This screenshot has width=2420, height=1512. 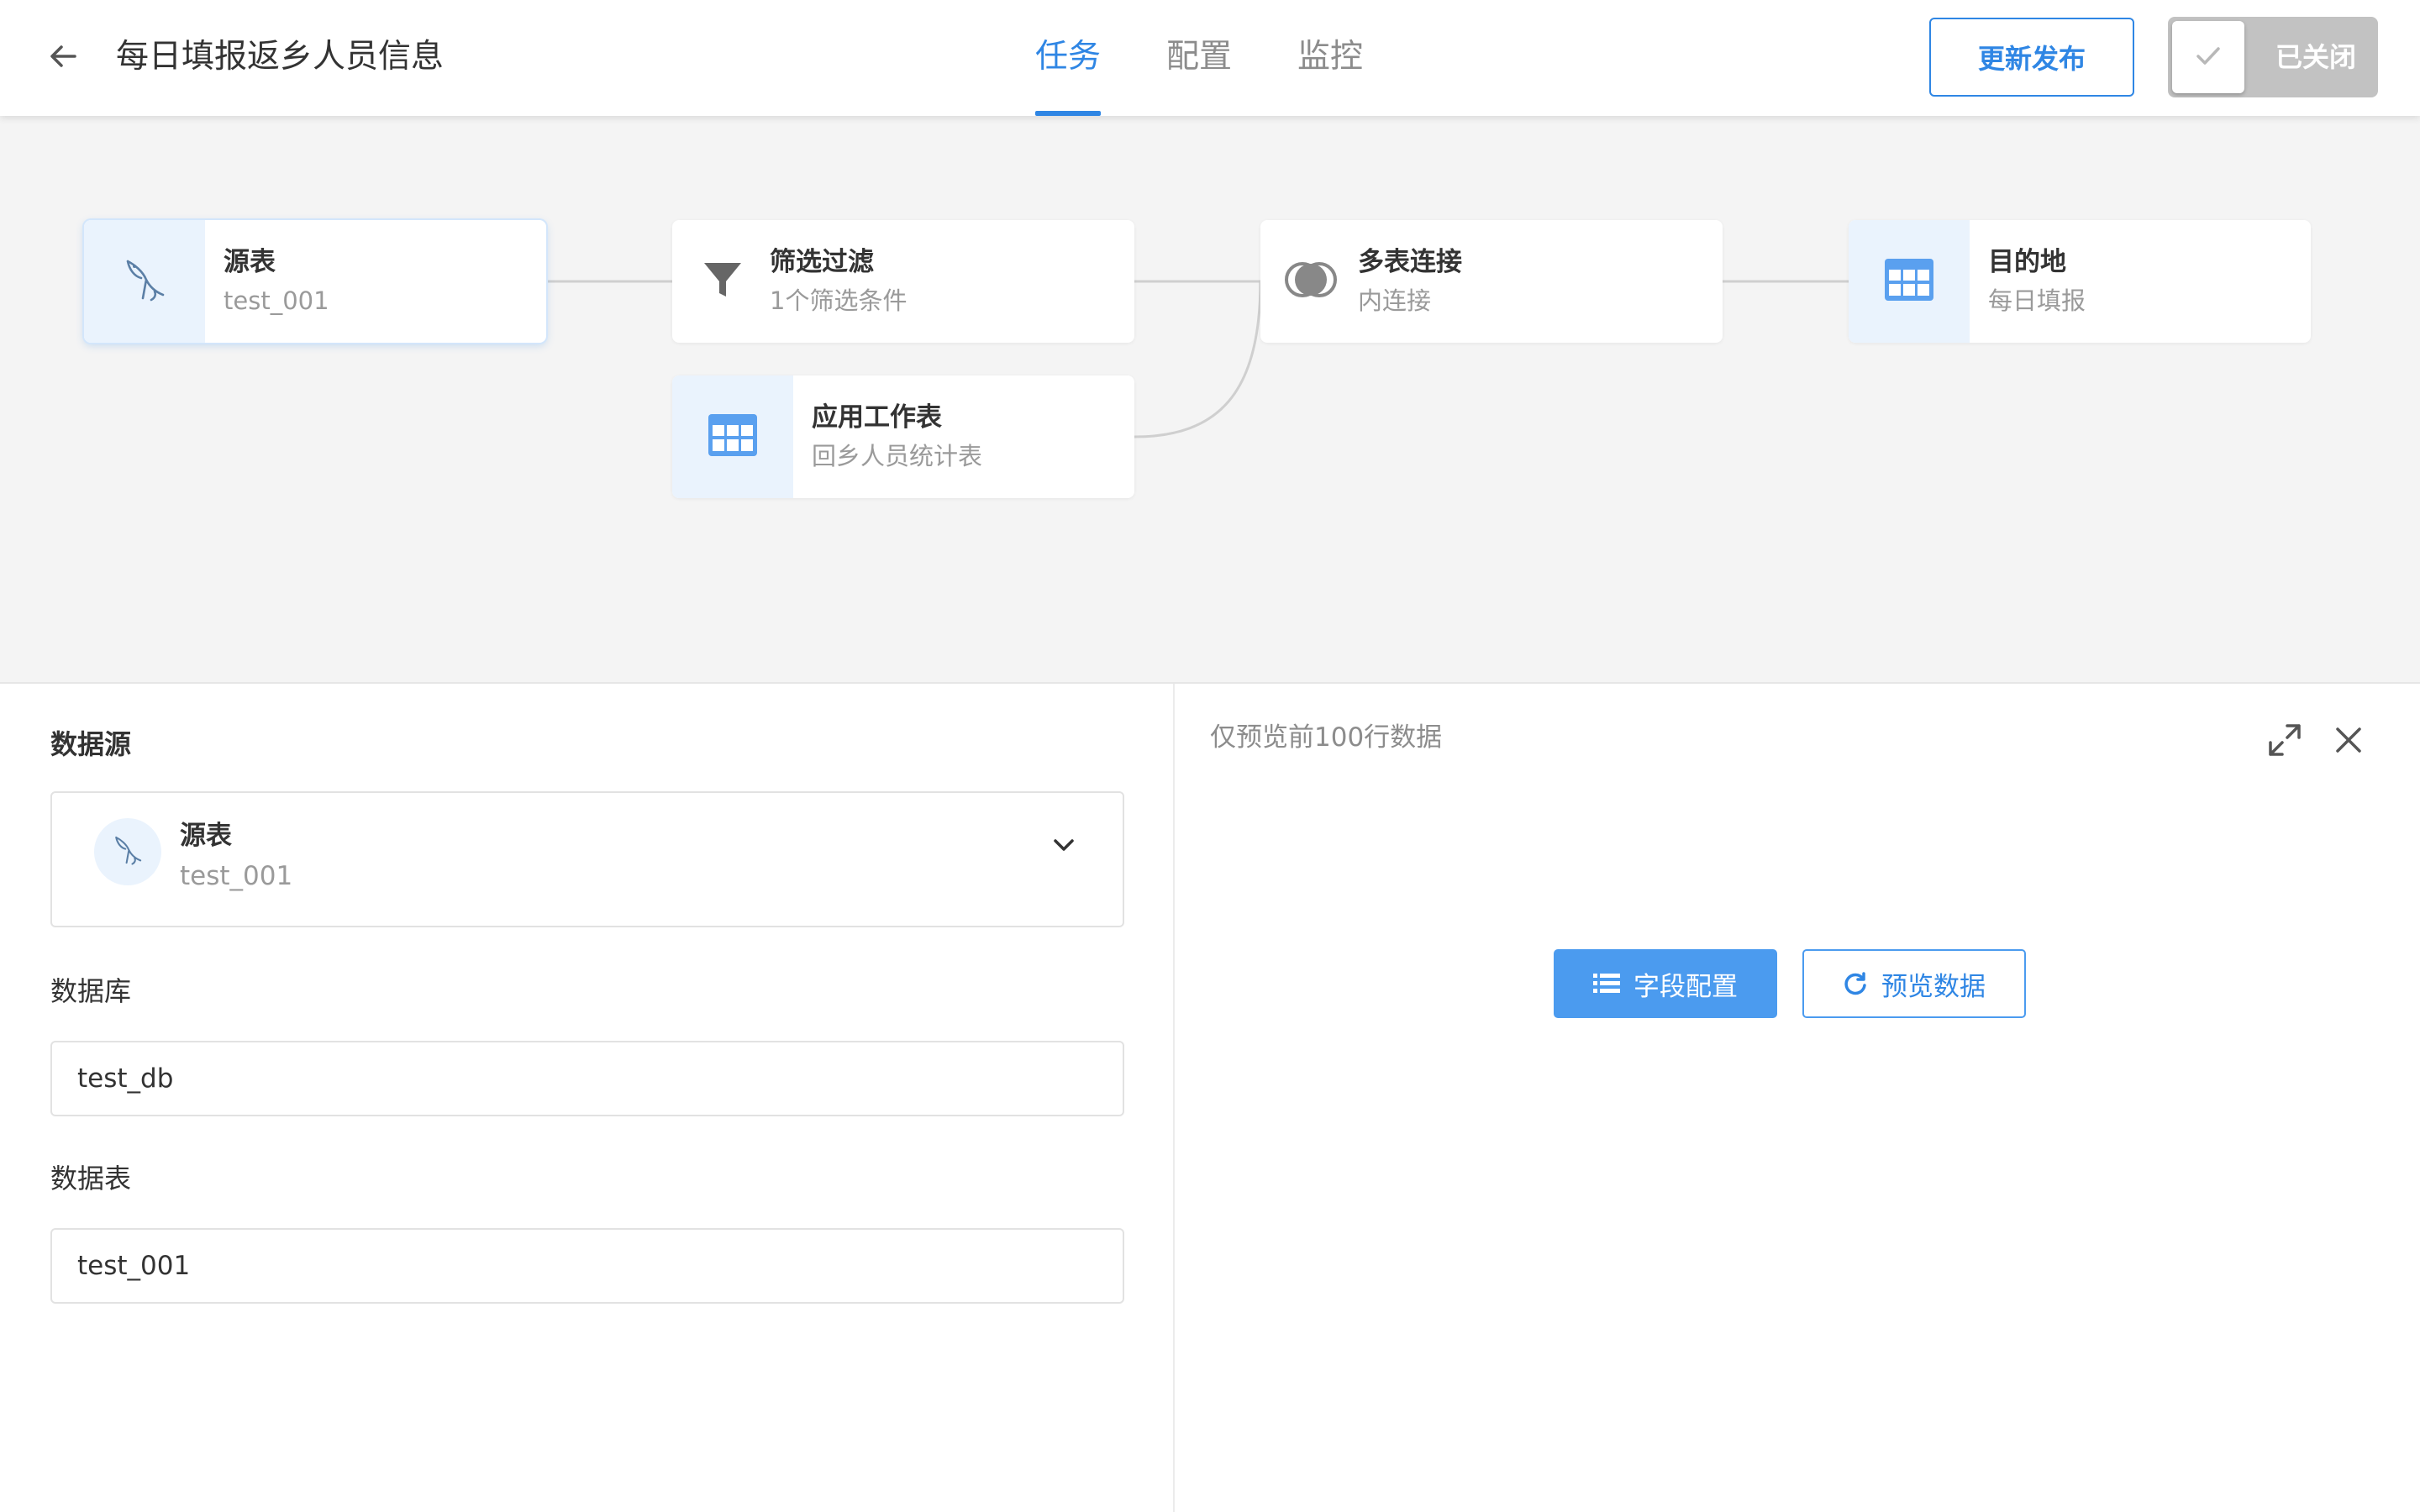 What do you see at coordinates (1199, 58) in the screenshot?
I see `tab-config: 配置` at bounding box center [1199, 58].